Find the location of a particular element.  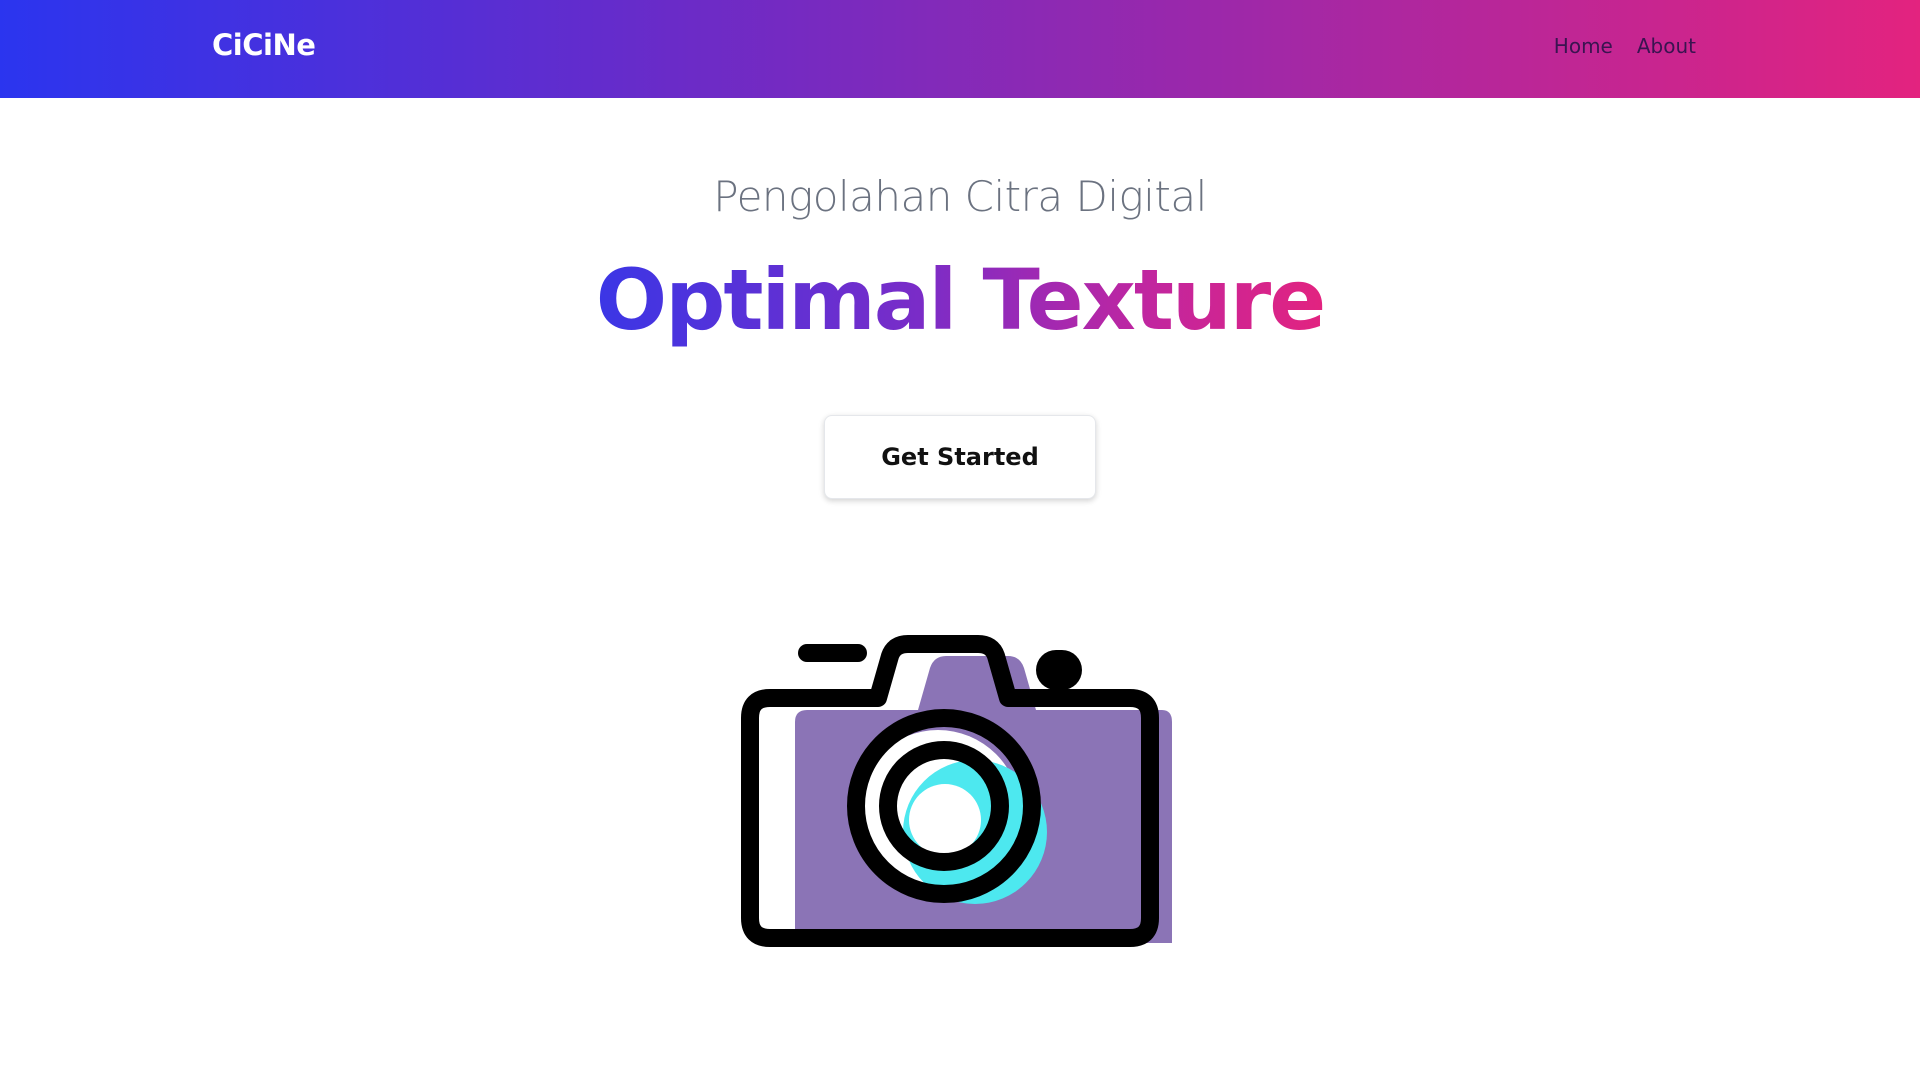

get-started-button: Get Started is located at coordinates (960, 457).